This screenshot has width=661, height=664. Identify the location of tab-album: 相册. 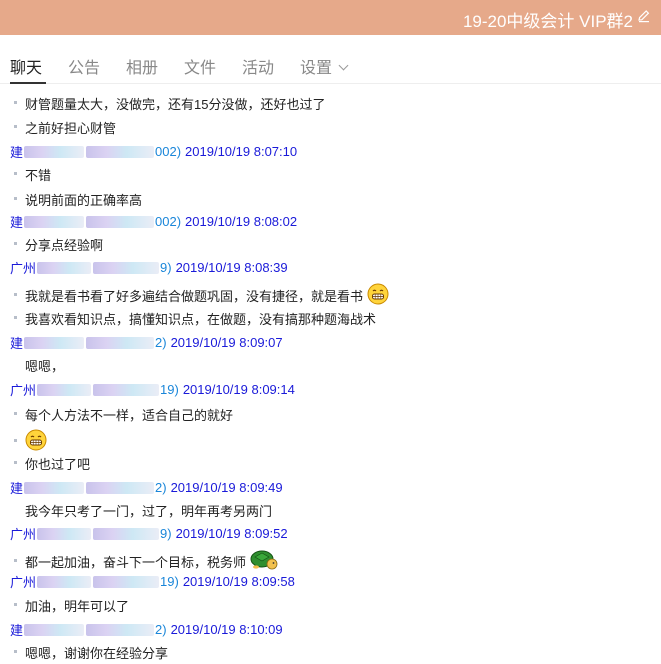
(142, 66).